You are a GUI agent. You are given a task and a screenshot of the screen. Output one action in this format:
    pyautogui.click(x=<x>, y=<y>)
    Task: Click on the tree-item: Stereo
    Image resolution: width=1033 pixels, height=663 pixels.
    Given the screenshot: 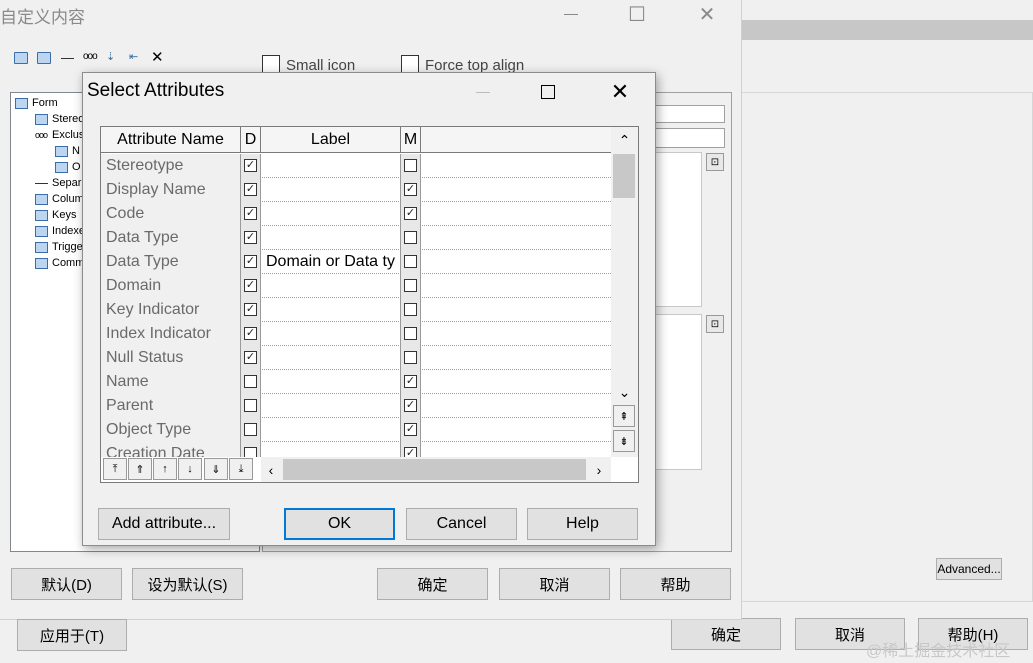 What is the action you would take?
    pyautogui.click(x=59, y=119)
    